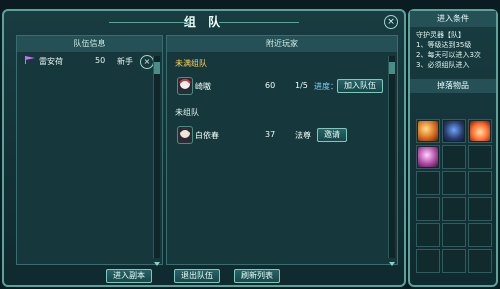  I want to click on party-count: 1/5, so click(301, 85).